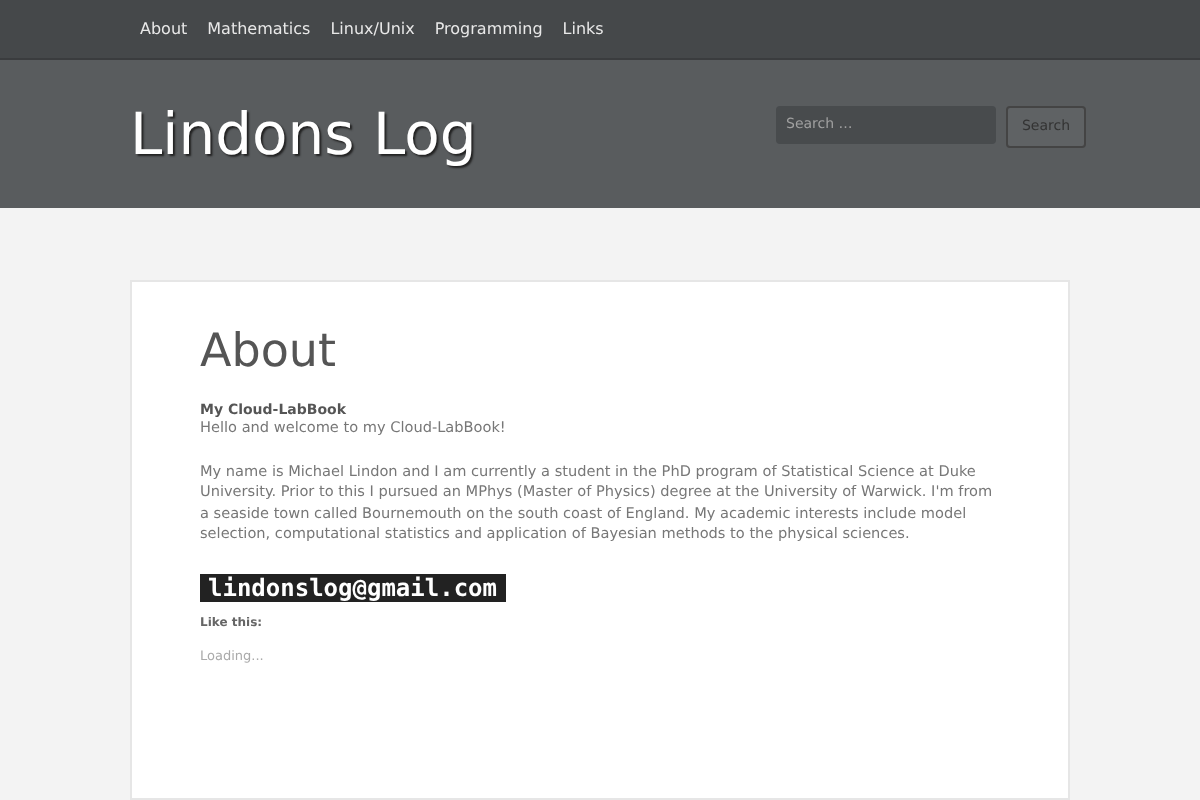 The height and width of the screenshot is (800, 1200). Describe the element at coordinates (583, 29) in the screenshot. I see `nav-link: Links` at that location.